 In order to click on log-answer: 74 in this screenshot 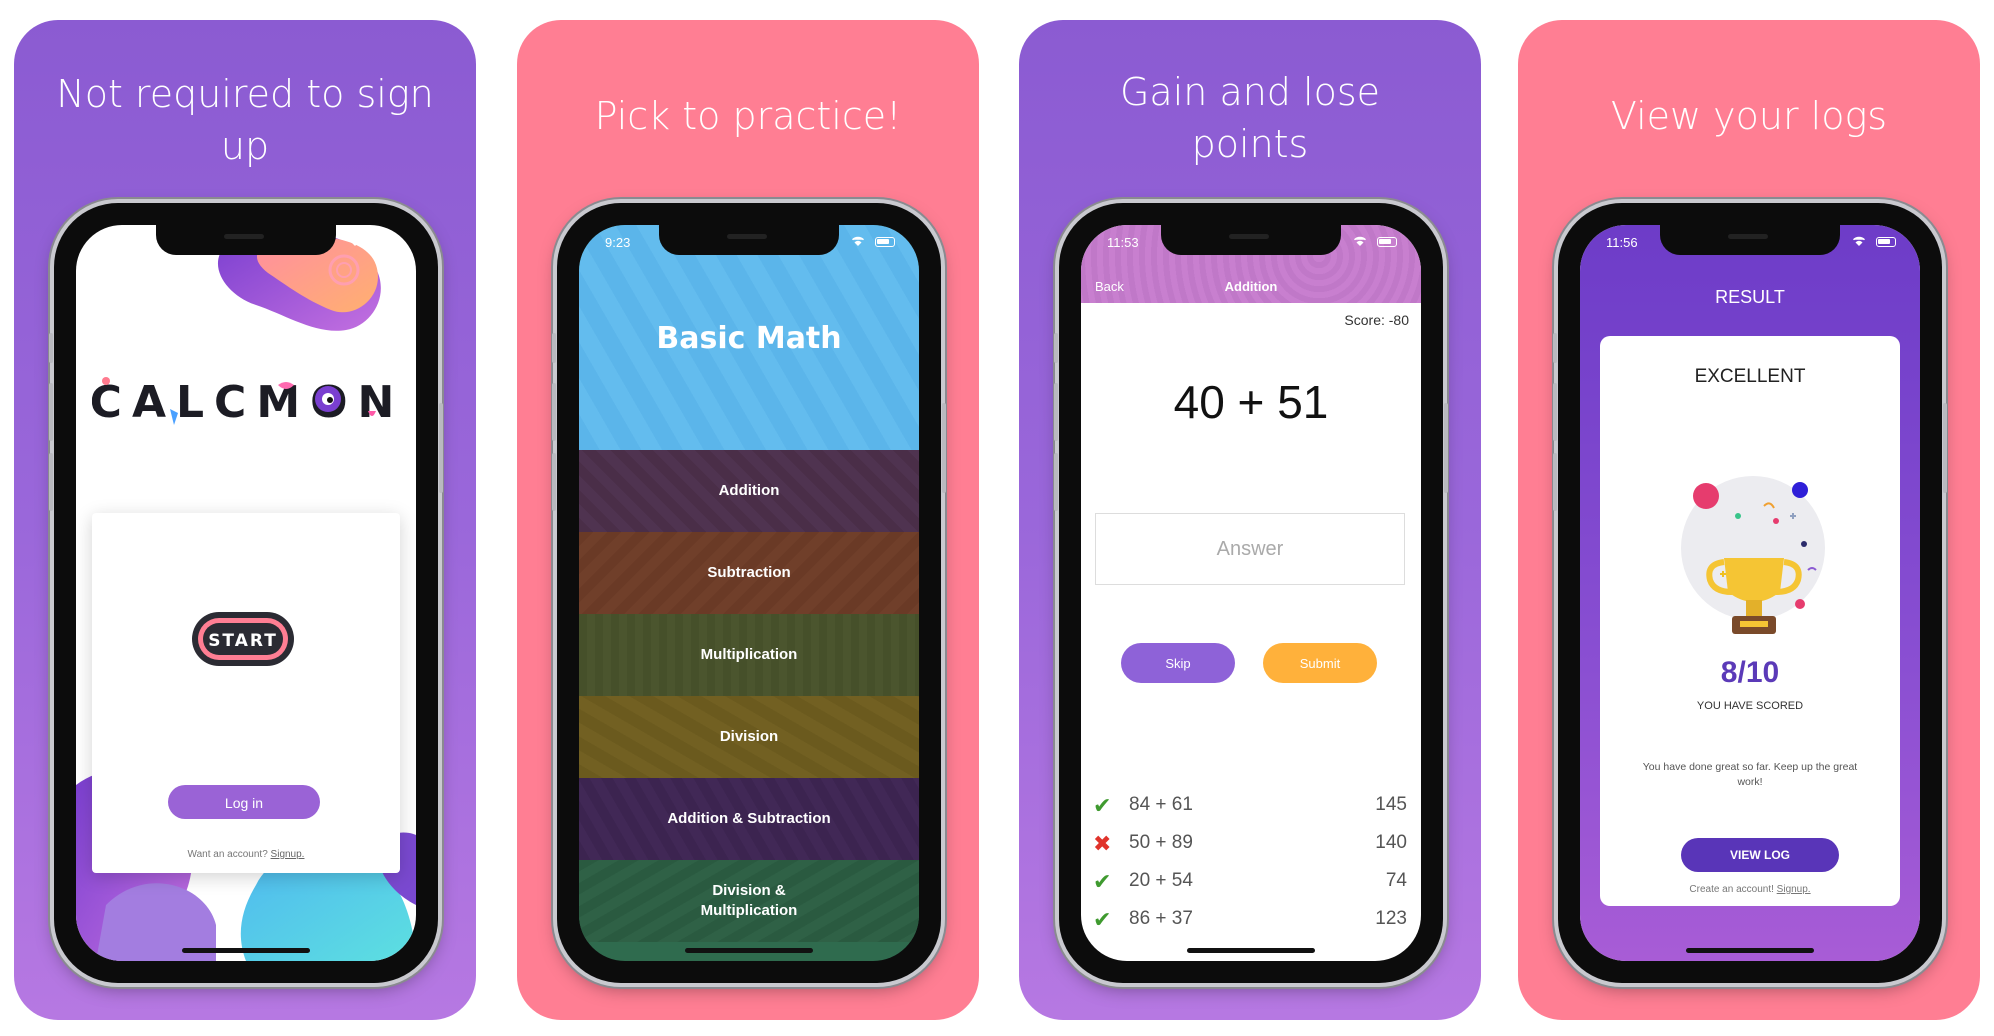, I will do `click(1396, 880)`.